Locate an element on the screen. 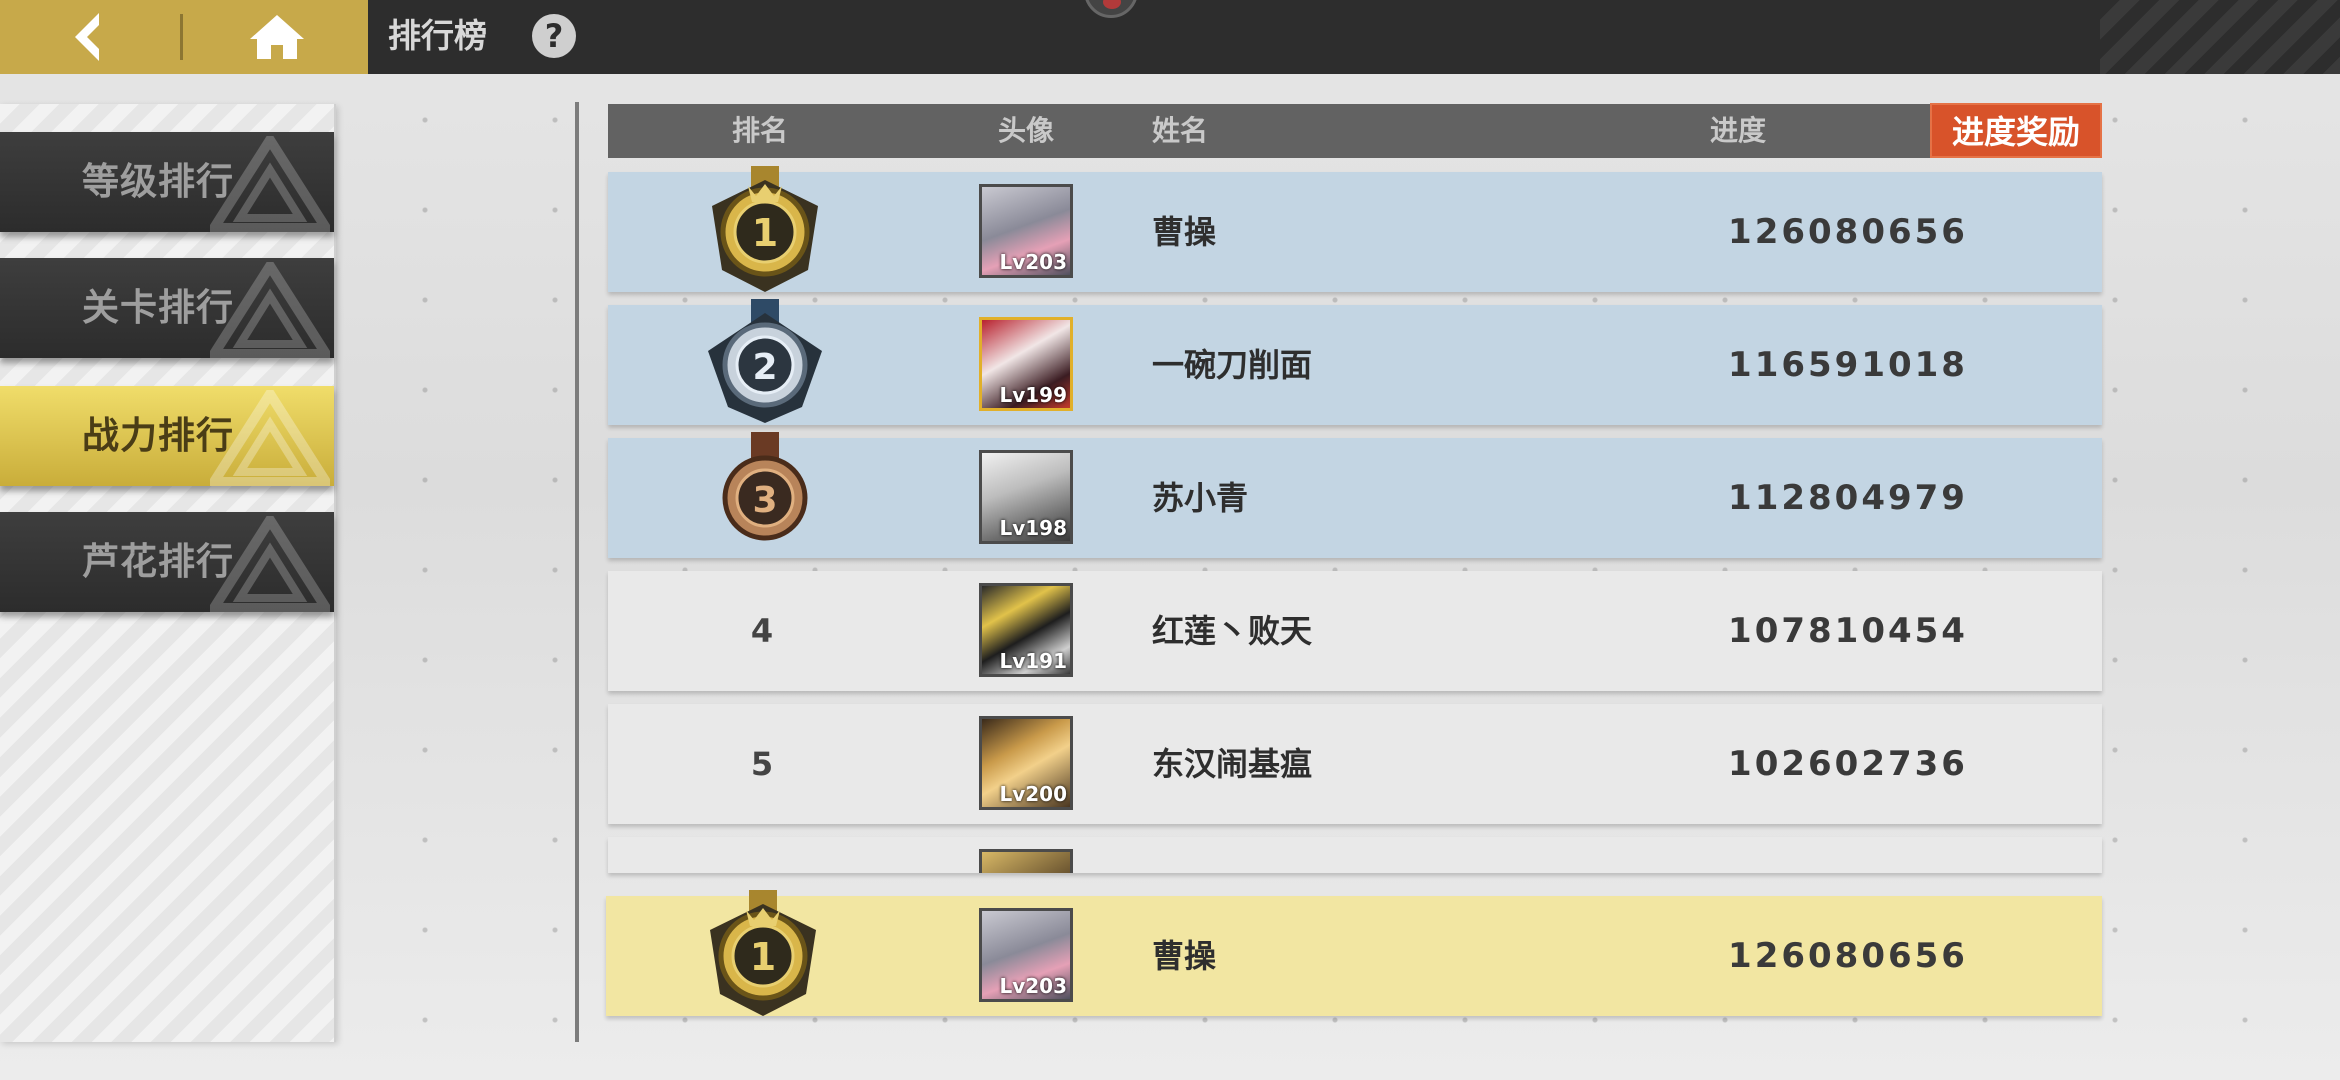  nav-block is located at coordinates (184, 37).